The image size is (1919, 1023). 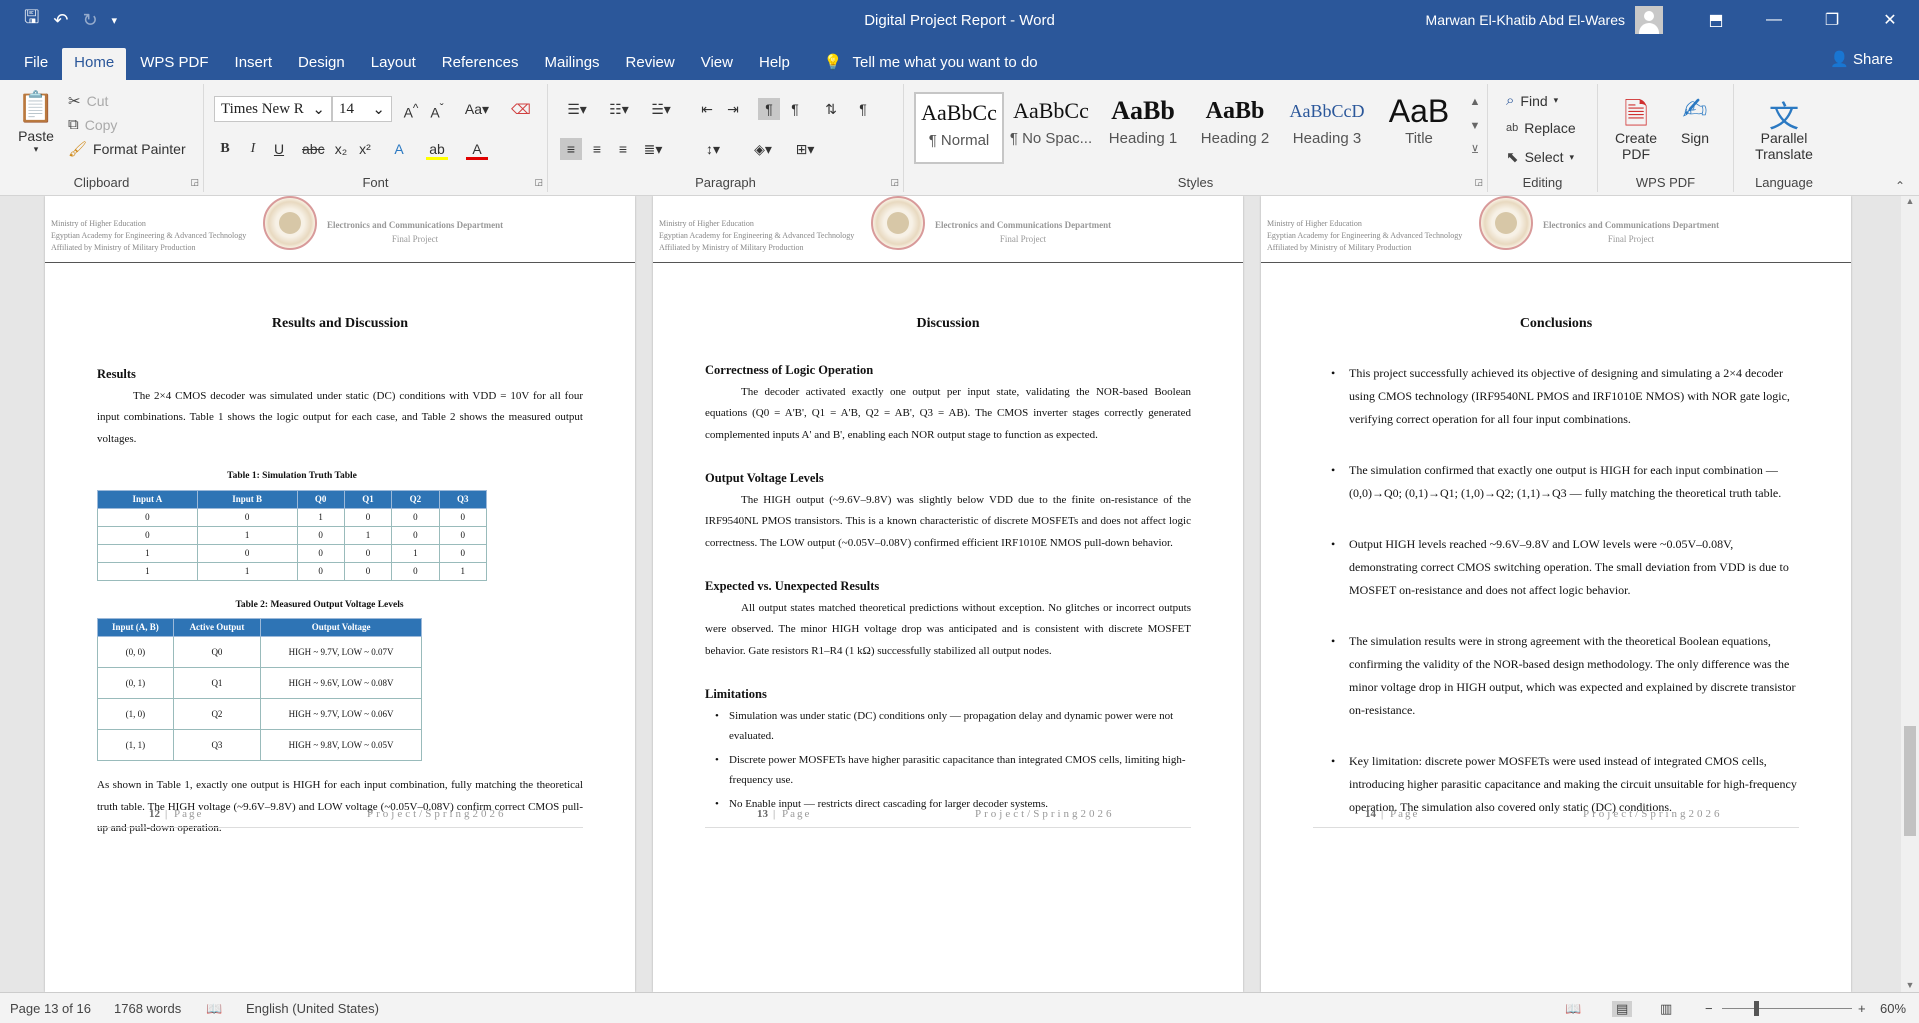 What do you see at coordinates (707, 109) in the screenshot?
I see `decrease-indent-icon: ⇤` at bounding box center [707, 109].